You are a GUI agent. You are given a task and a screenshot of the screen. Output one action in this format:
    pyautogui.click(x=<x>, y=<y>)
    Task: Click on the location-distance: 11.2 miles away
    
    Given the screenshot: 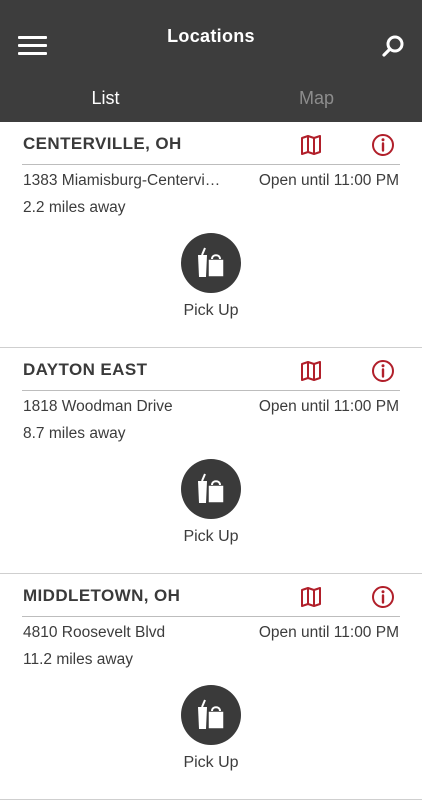 What is the action you would take?
    pyautogui.click(x=78, y=659)
    